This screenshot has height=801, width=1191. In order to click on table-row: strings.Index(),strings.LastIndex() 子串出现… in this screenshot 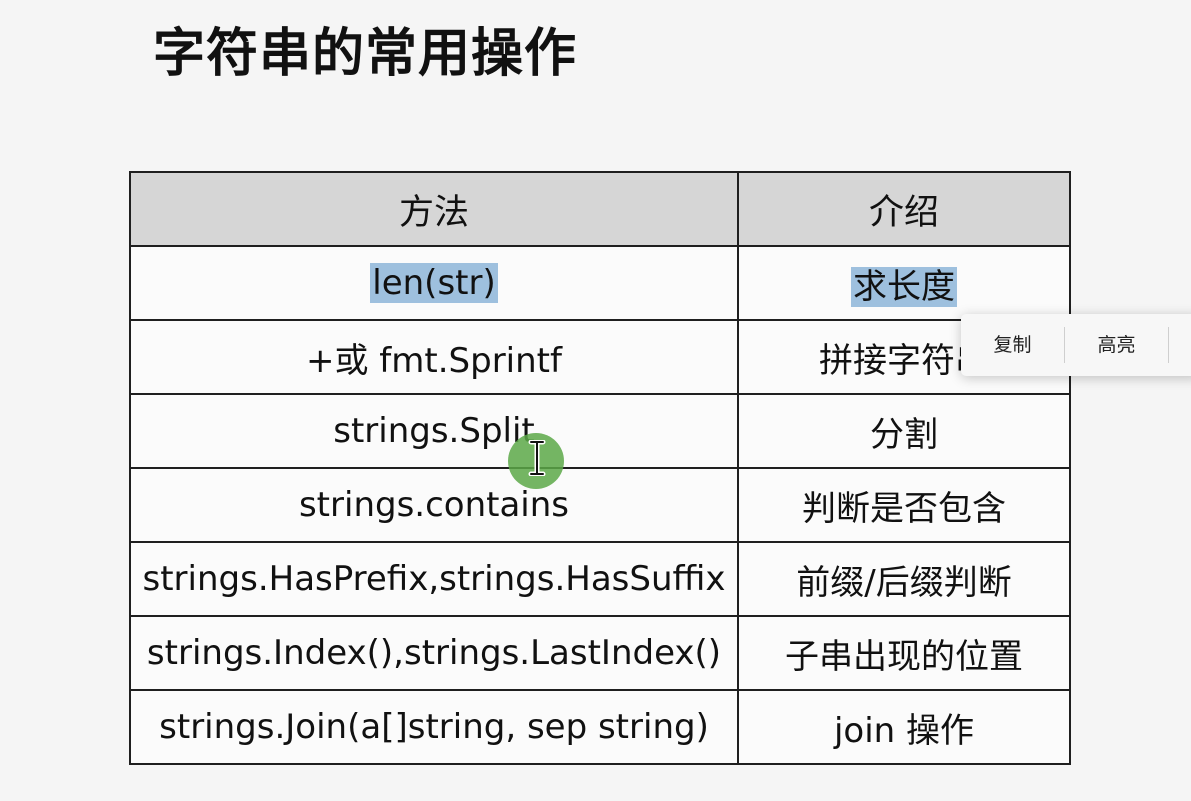, I will do `click(600, 653)`.